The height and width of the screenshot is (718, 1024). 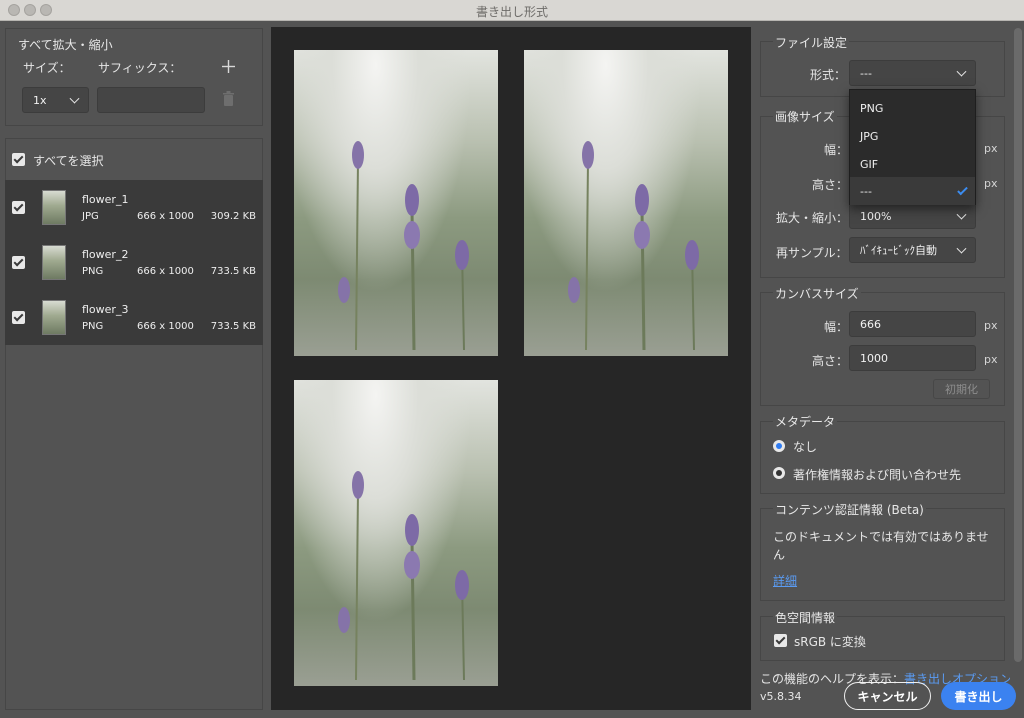 I want to click on canvas-height-label: 高さ：, so click(x=830, y=361).